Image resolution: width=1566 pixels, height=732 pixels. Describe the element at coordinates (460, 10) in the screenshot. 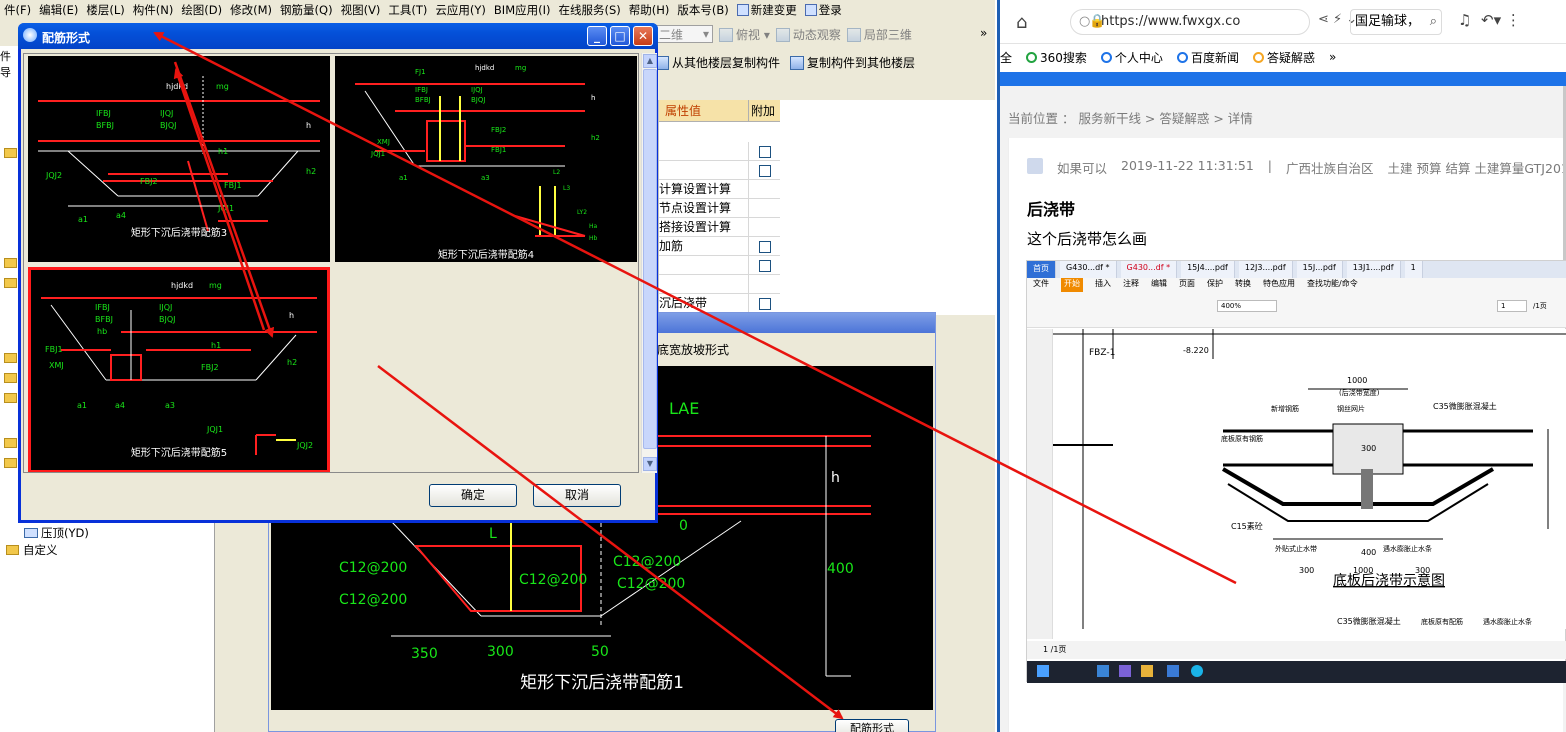

I see `menu-item: 云应用(Y)` at that location.